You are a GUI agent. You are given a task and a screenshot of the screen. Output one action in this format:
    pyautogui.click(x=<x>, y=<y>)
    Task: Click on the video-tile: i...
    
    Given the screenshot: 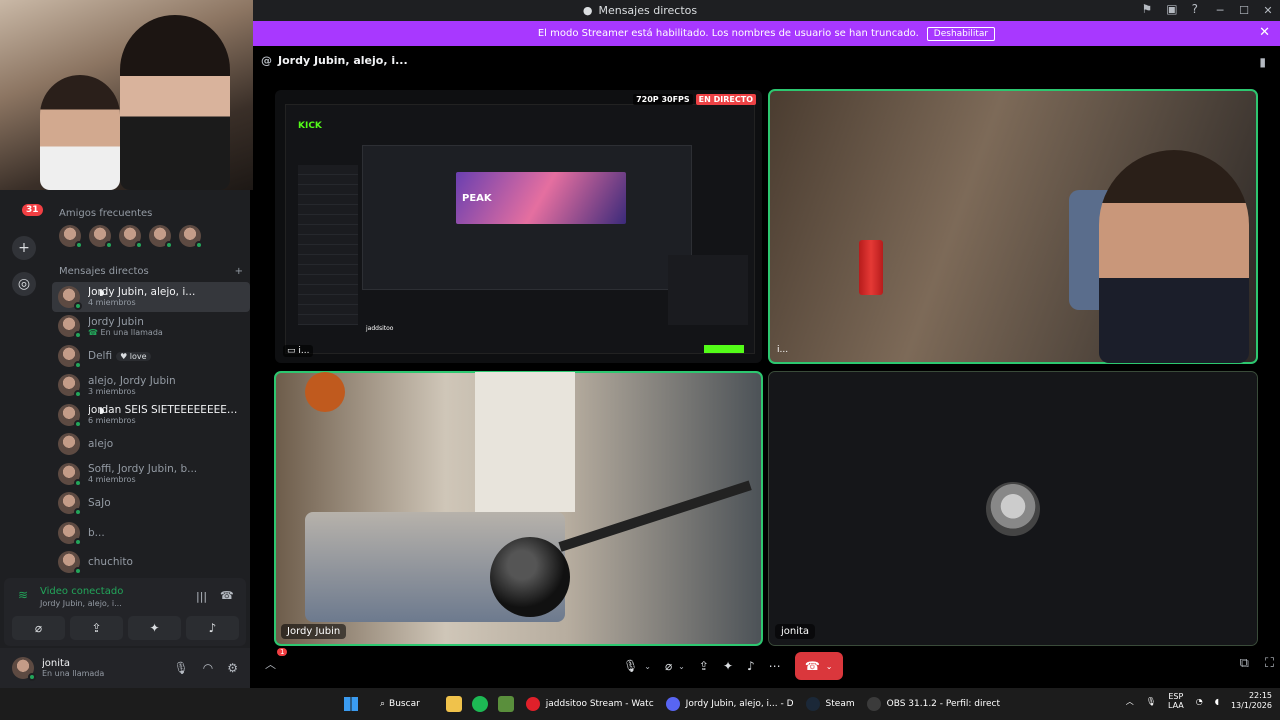 What is the action you would take?
    pyautogui.click(x=1013, y=226)
    